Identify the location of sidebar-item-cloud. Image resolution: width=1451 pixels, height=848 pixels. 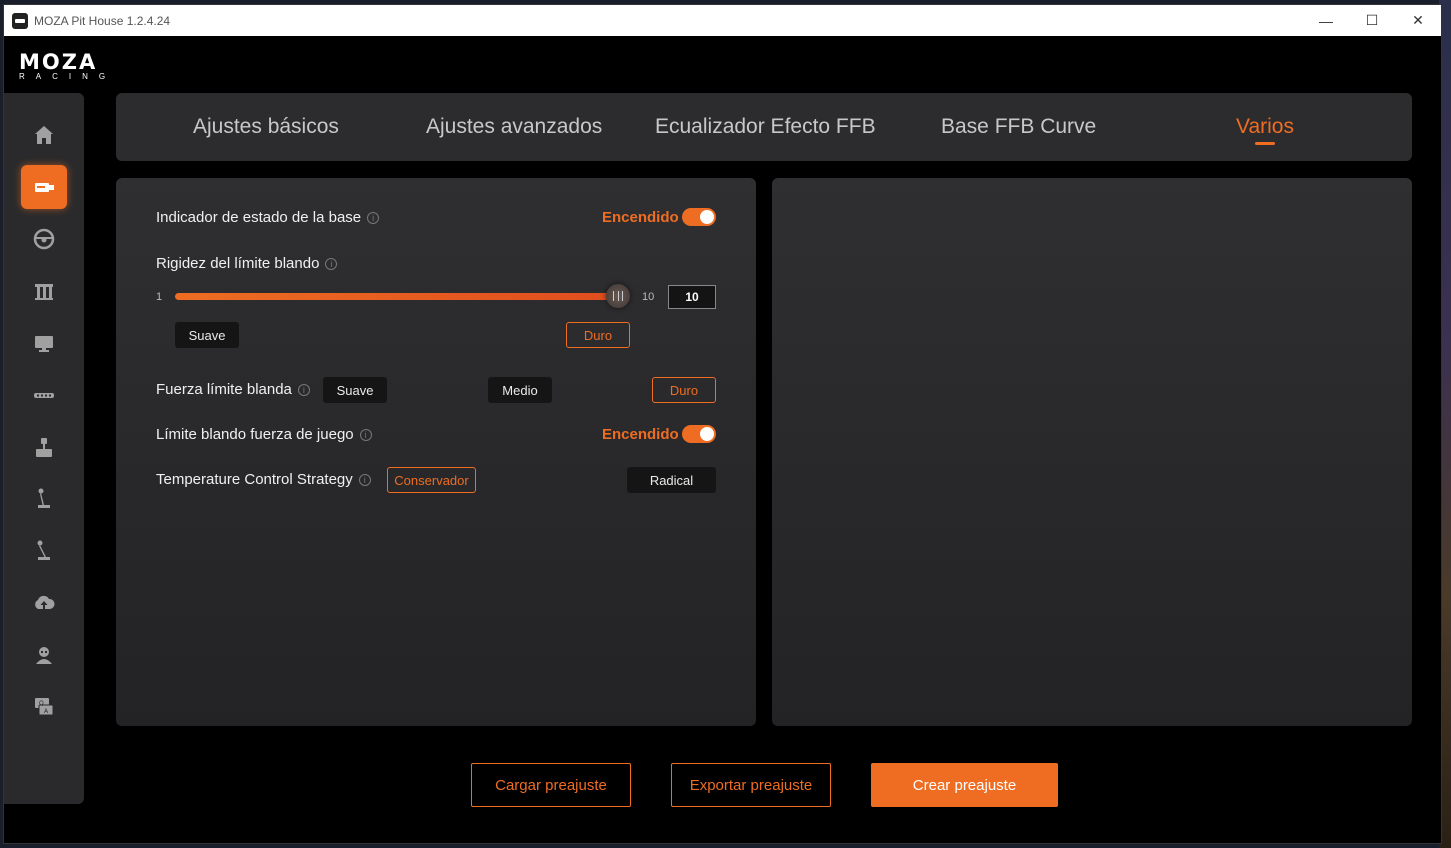
(44, 603).